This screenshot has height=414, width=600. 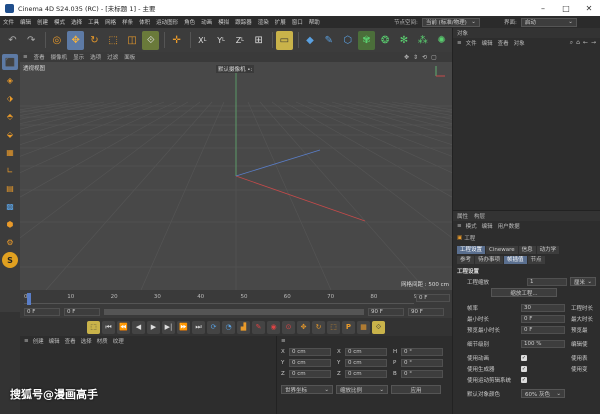 What do you see at coordinates (426, 312) in the screenshot?
I see `end-frame-field: 90 F` at bounding box center [426, 312].